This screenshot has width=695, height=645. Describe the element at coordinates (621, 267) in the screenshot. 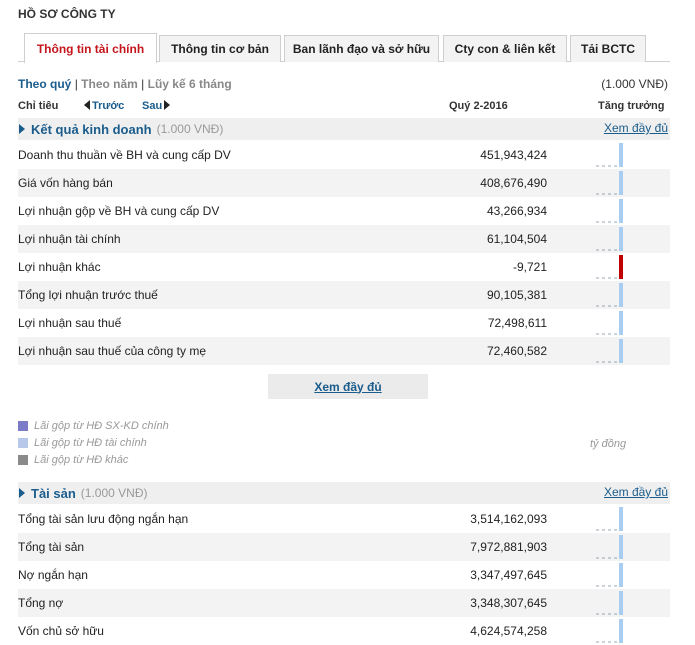

I see `growth-bar-negative` at that location.